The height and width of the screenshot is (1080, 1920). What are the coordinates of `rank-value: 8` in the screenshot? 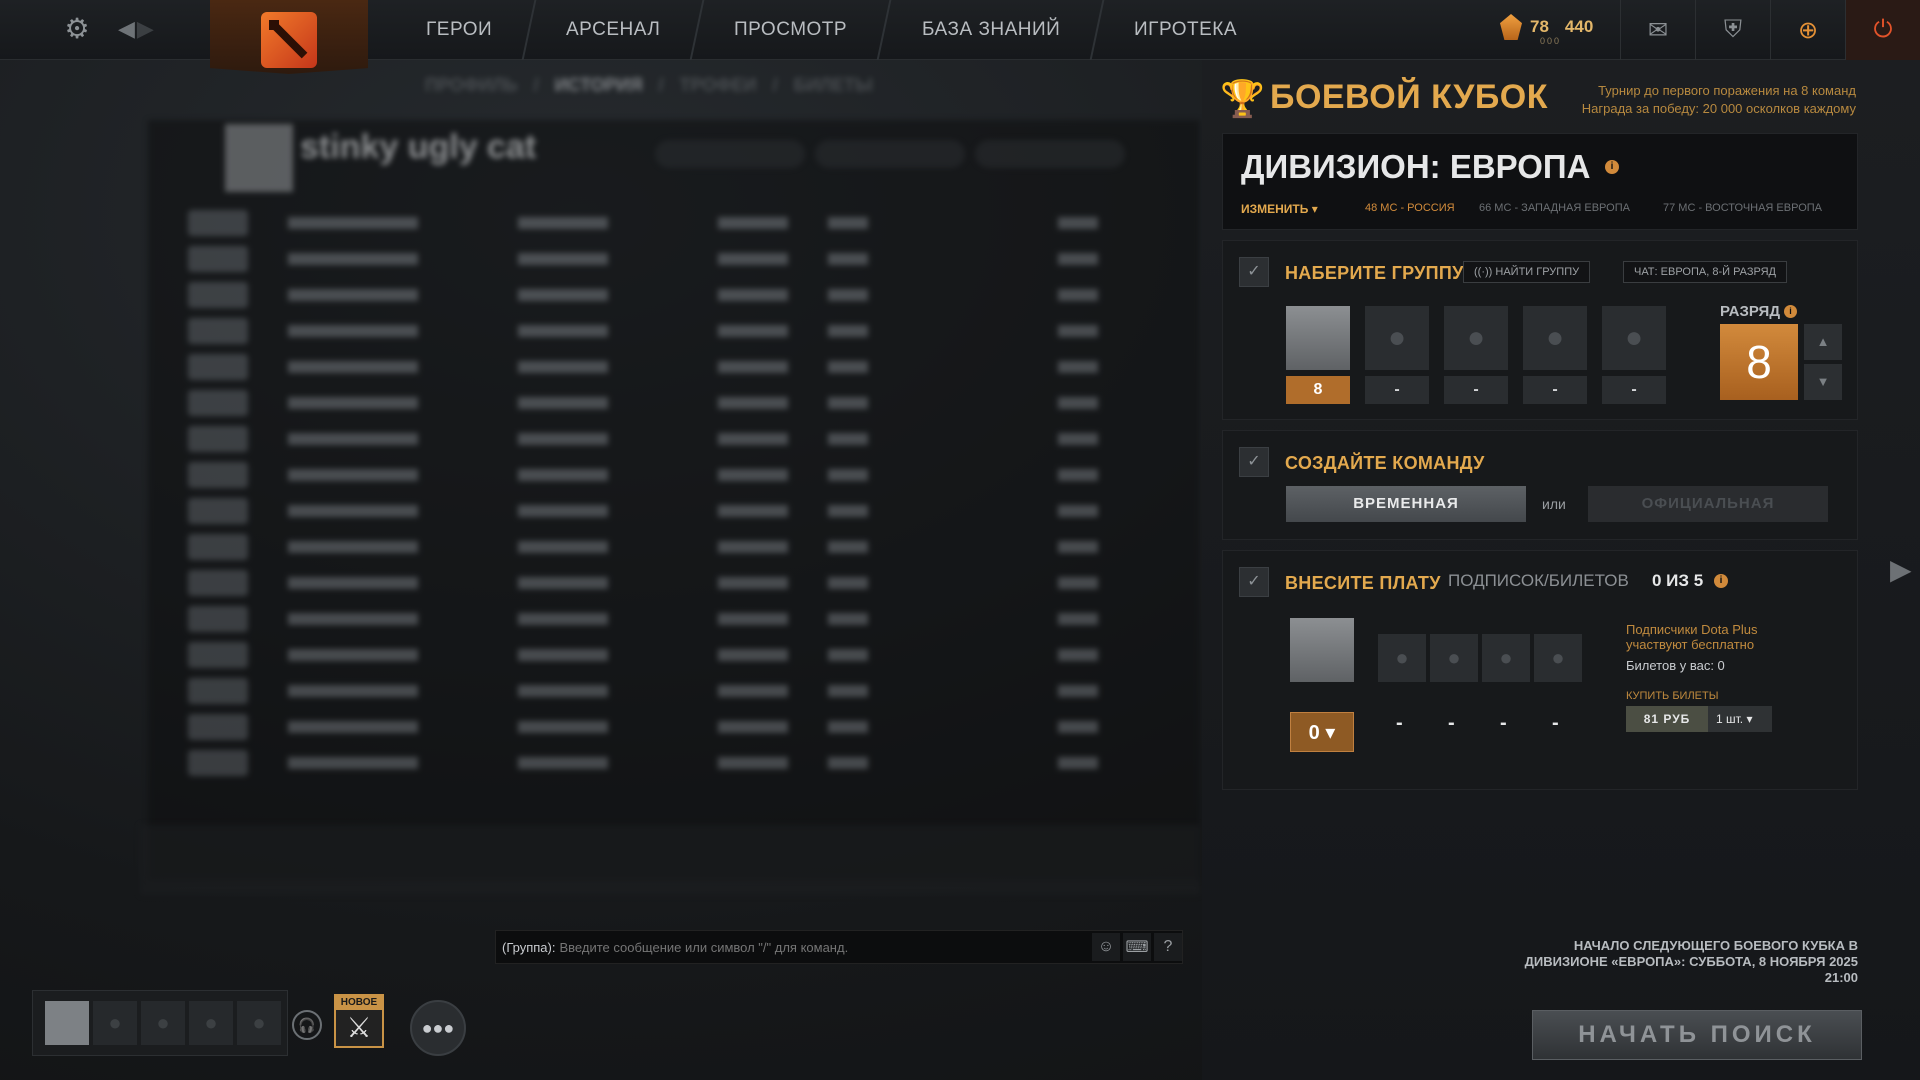 It's located at (1759, 362).